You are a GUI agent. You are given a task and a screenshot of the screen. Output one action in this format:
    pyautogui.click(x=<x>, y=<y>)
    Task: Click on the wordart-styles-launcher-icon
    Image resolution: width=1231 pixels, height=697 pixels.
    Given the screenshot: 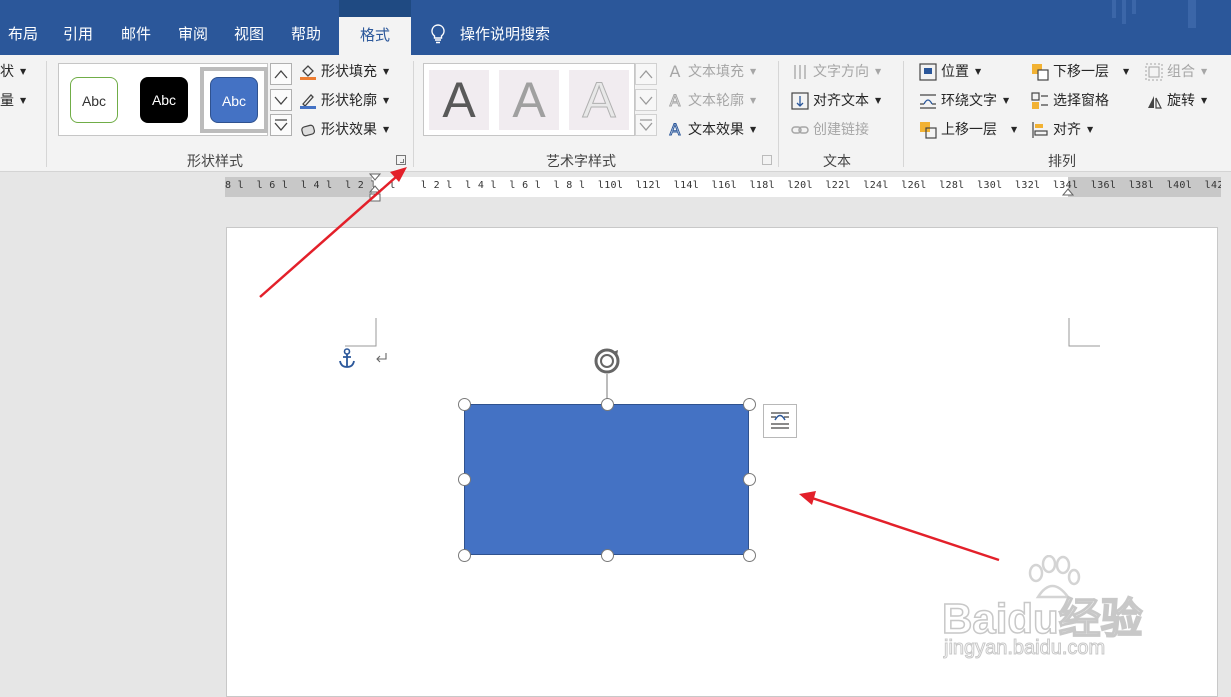 What is the action you would take?
    pyautogui.click(x=767, y=160)
    